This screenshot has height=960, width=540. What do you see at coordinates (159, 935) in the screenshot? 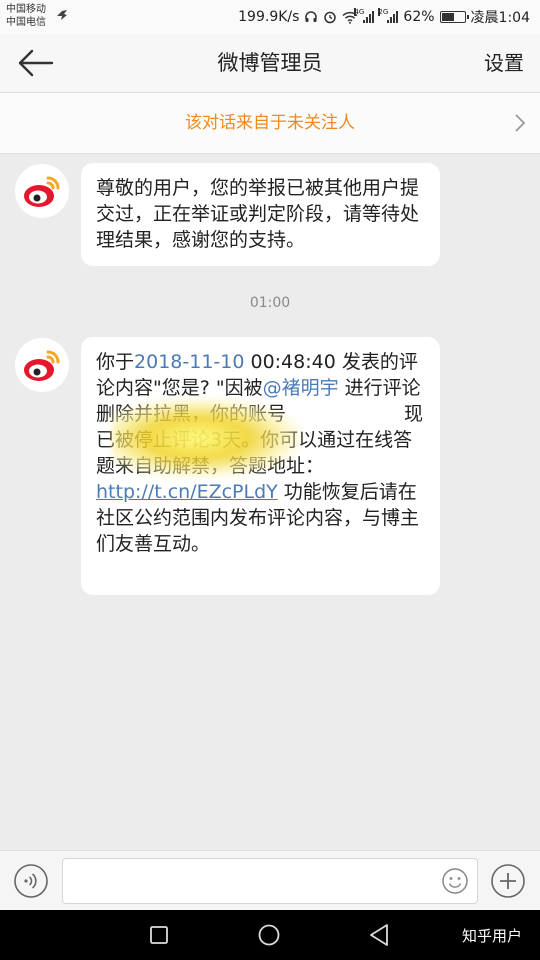
I see `recent-apps-icon` at bounding box center [159, 935].